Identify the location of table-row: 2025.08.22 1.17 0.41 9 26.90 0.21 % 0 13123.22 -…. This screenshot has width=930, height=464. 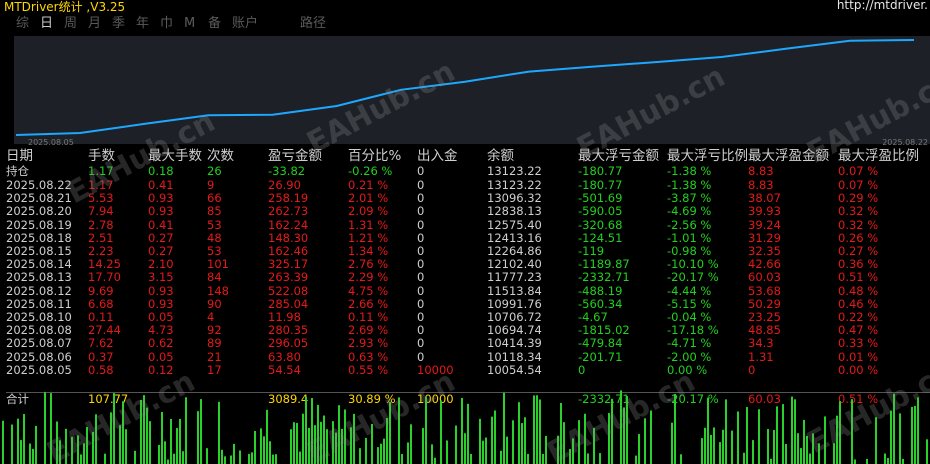
(468, 185).